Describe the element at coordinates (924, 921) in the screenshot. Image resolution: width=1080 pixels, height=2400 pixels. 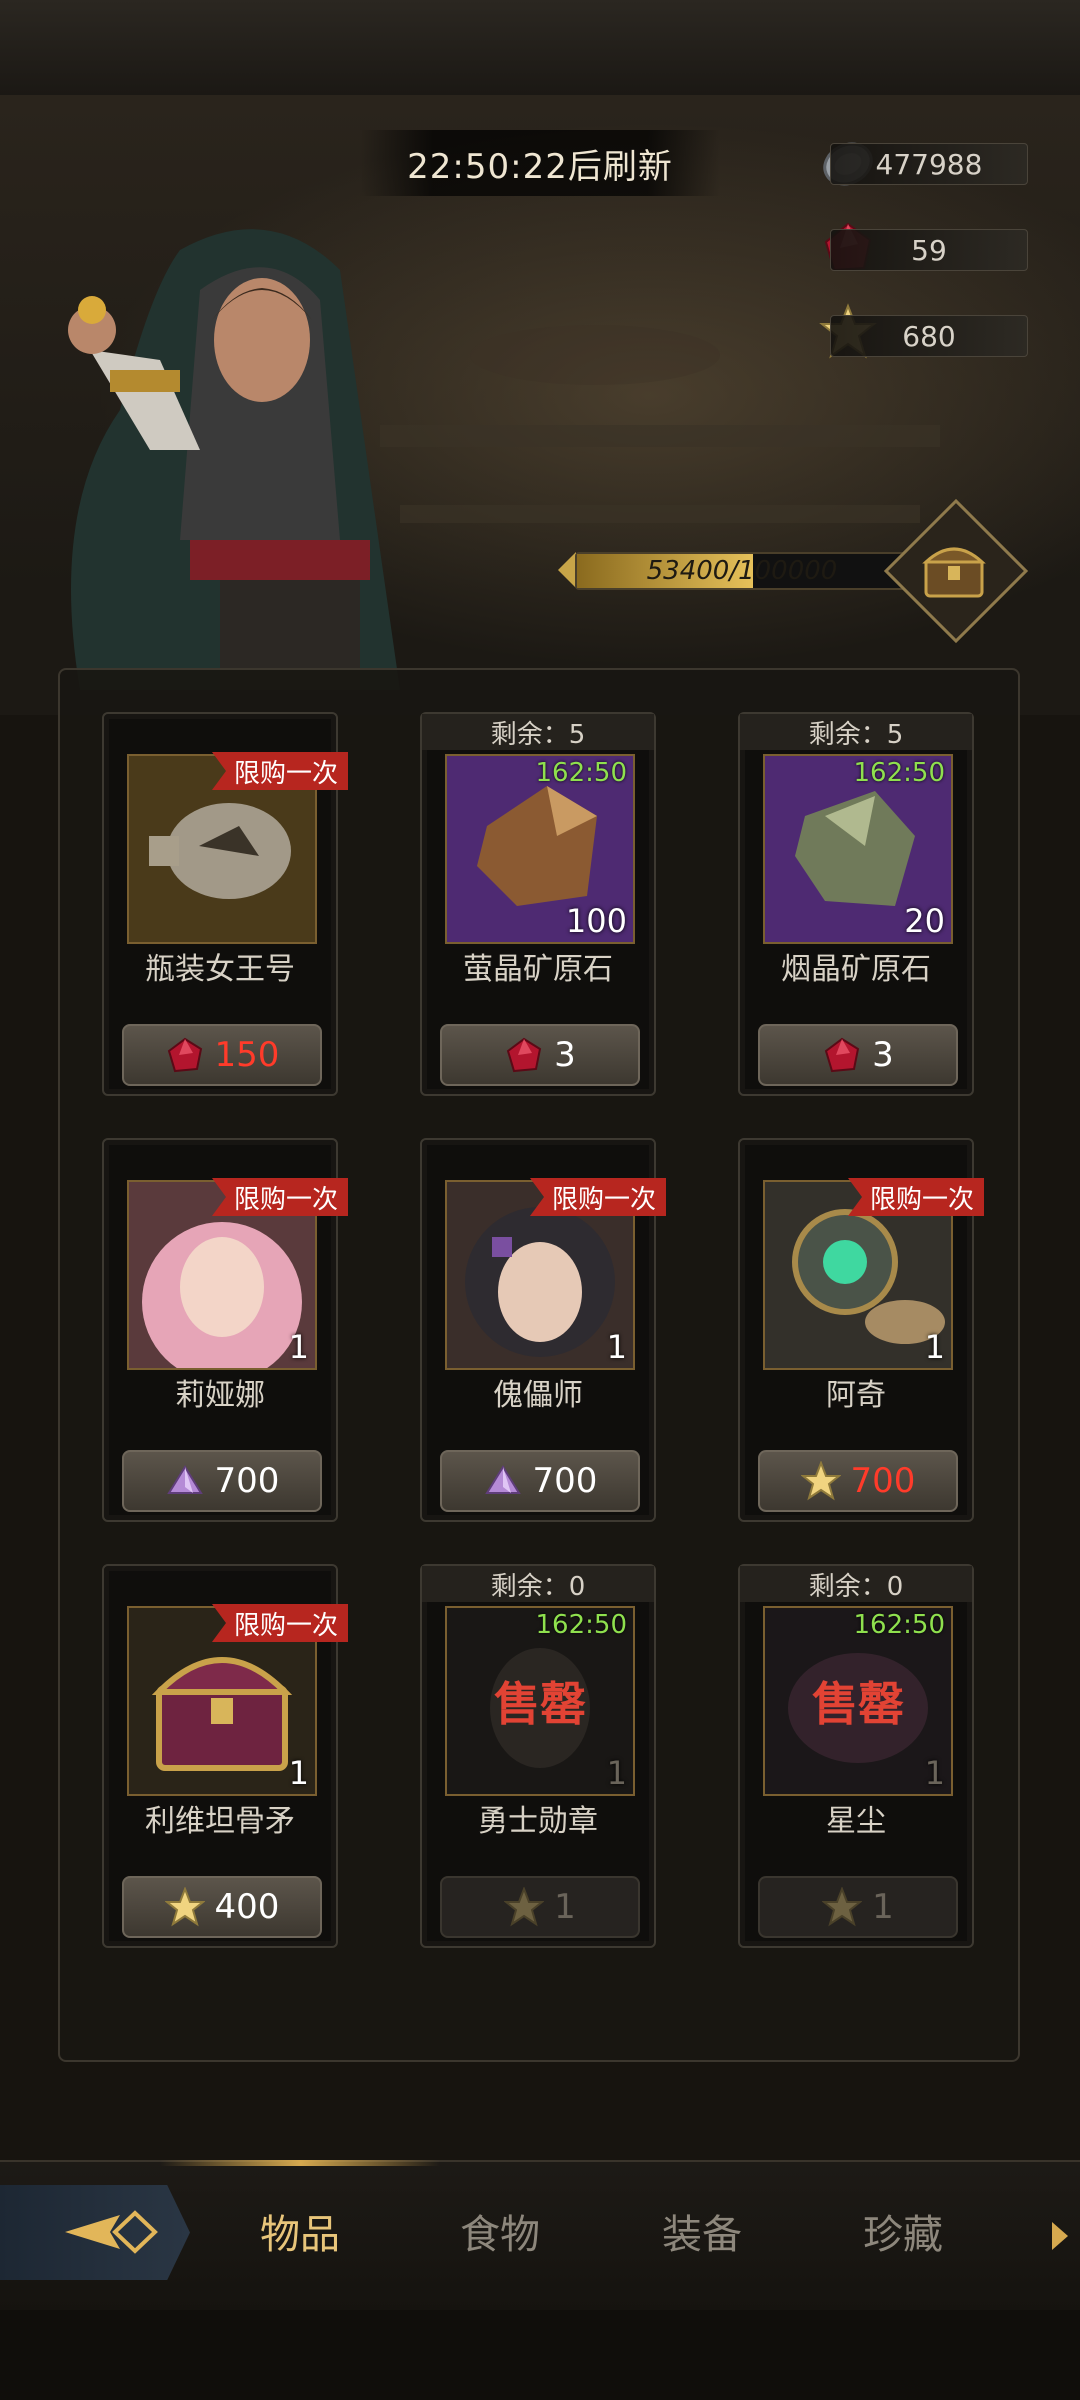
I see `item-quantity: 20` at that location.